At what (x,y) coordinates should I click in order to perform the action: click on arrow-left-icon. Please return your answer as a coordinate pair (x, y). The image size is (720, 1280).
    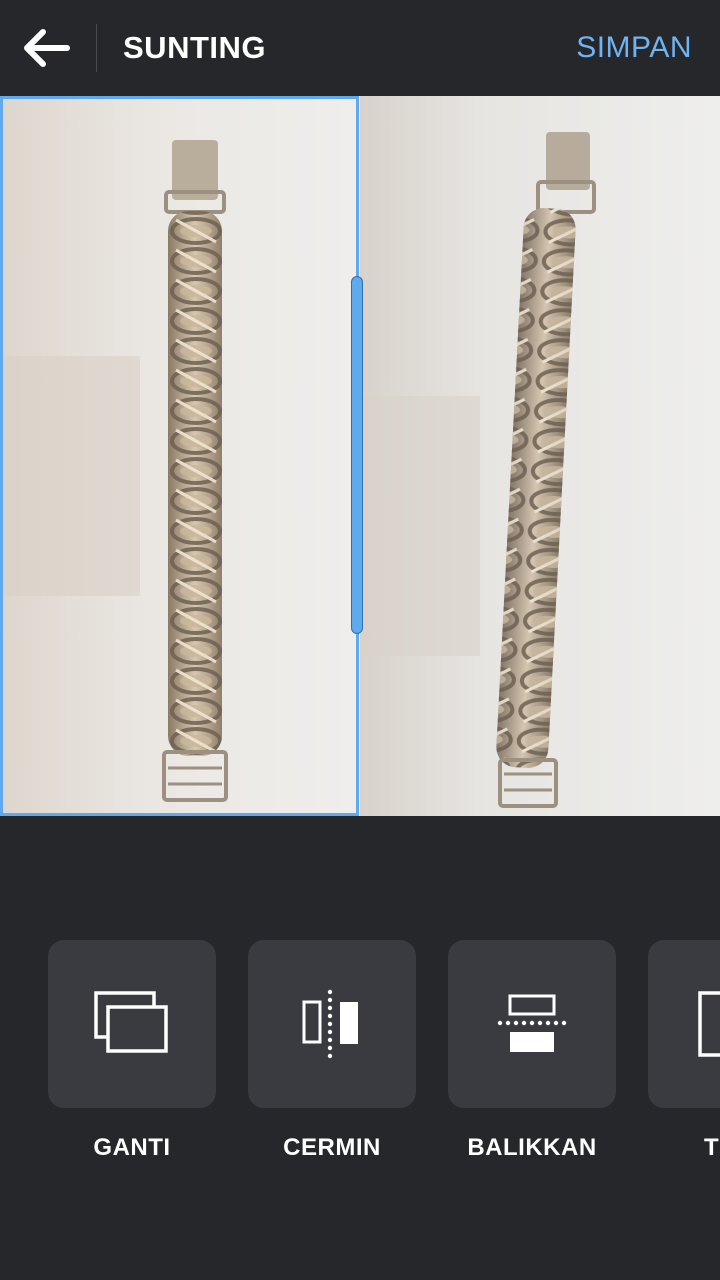
    Looking at the image, I should click on (47, 48).